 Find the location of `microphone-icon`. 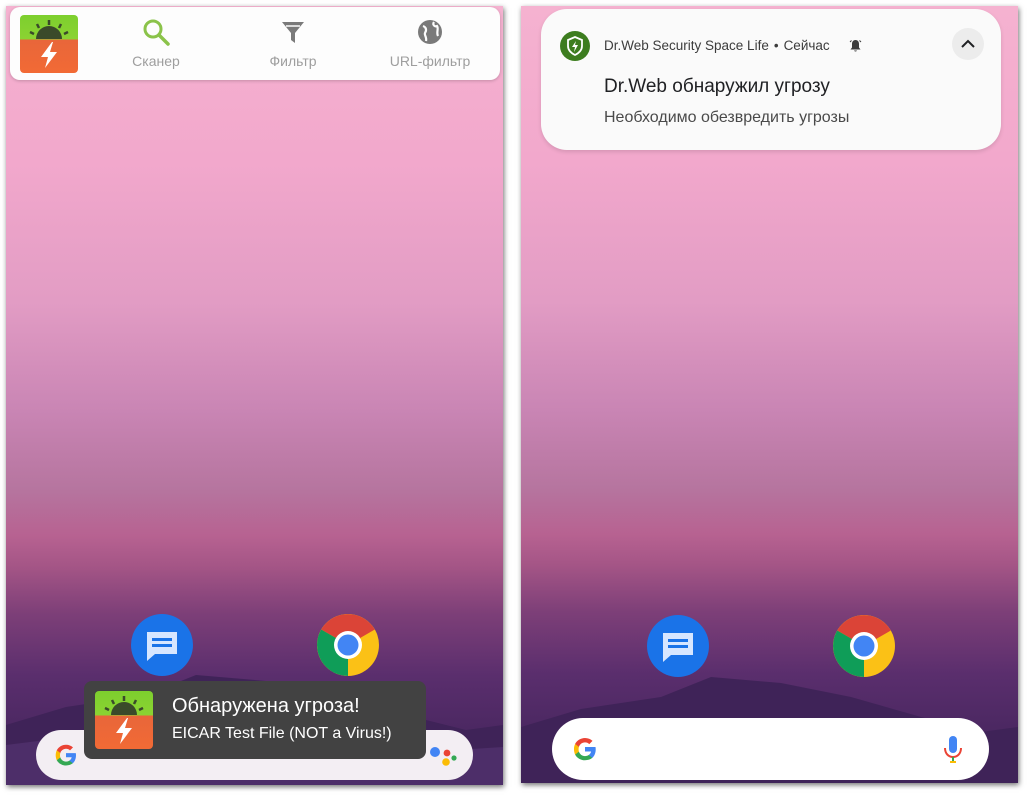

microphone-icon is located at coordinates (953, 750).